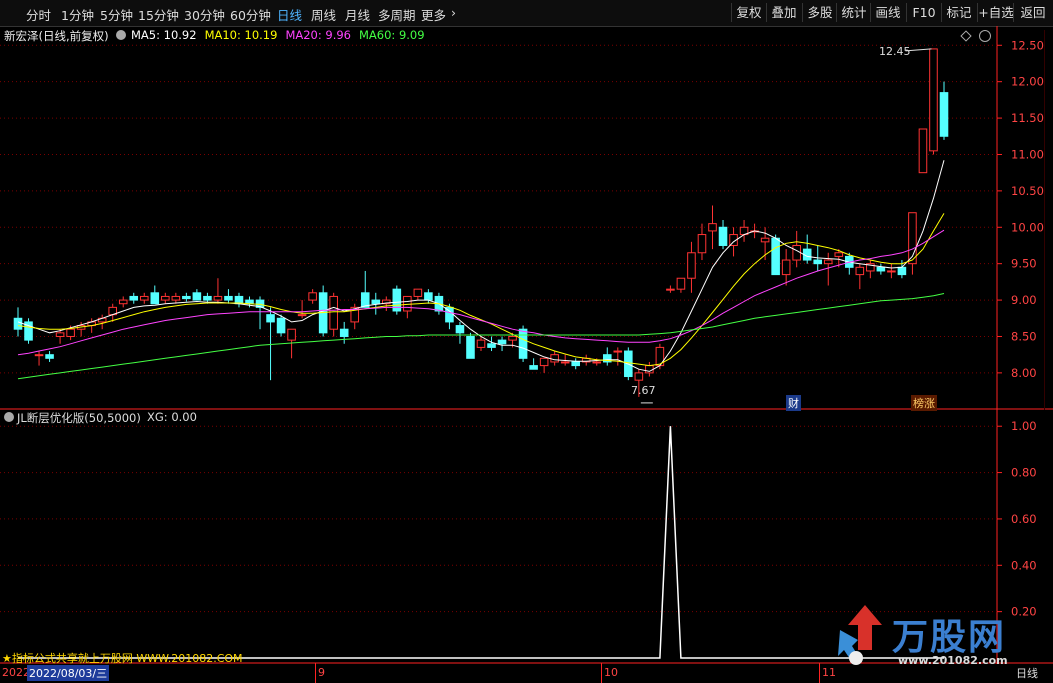  I want to click on watermark-brand: 万股网, so click(949, 637).